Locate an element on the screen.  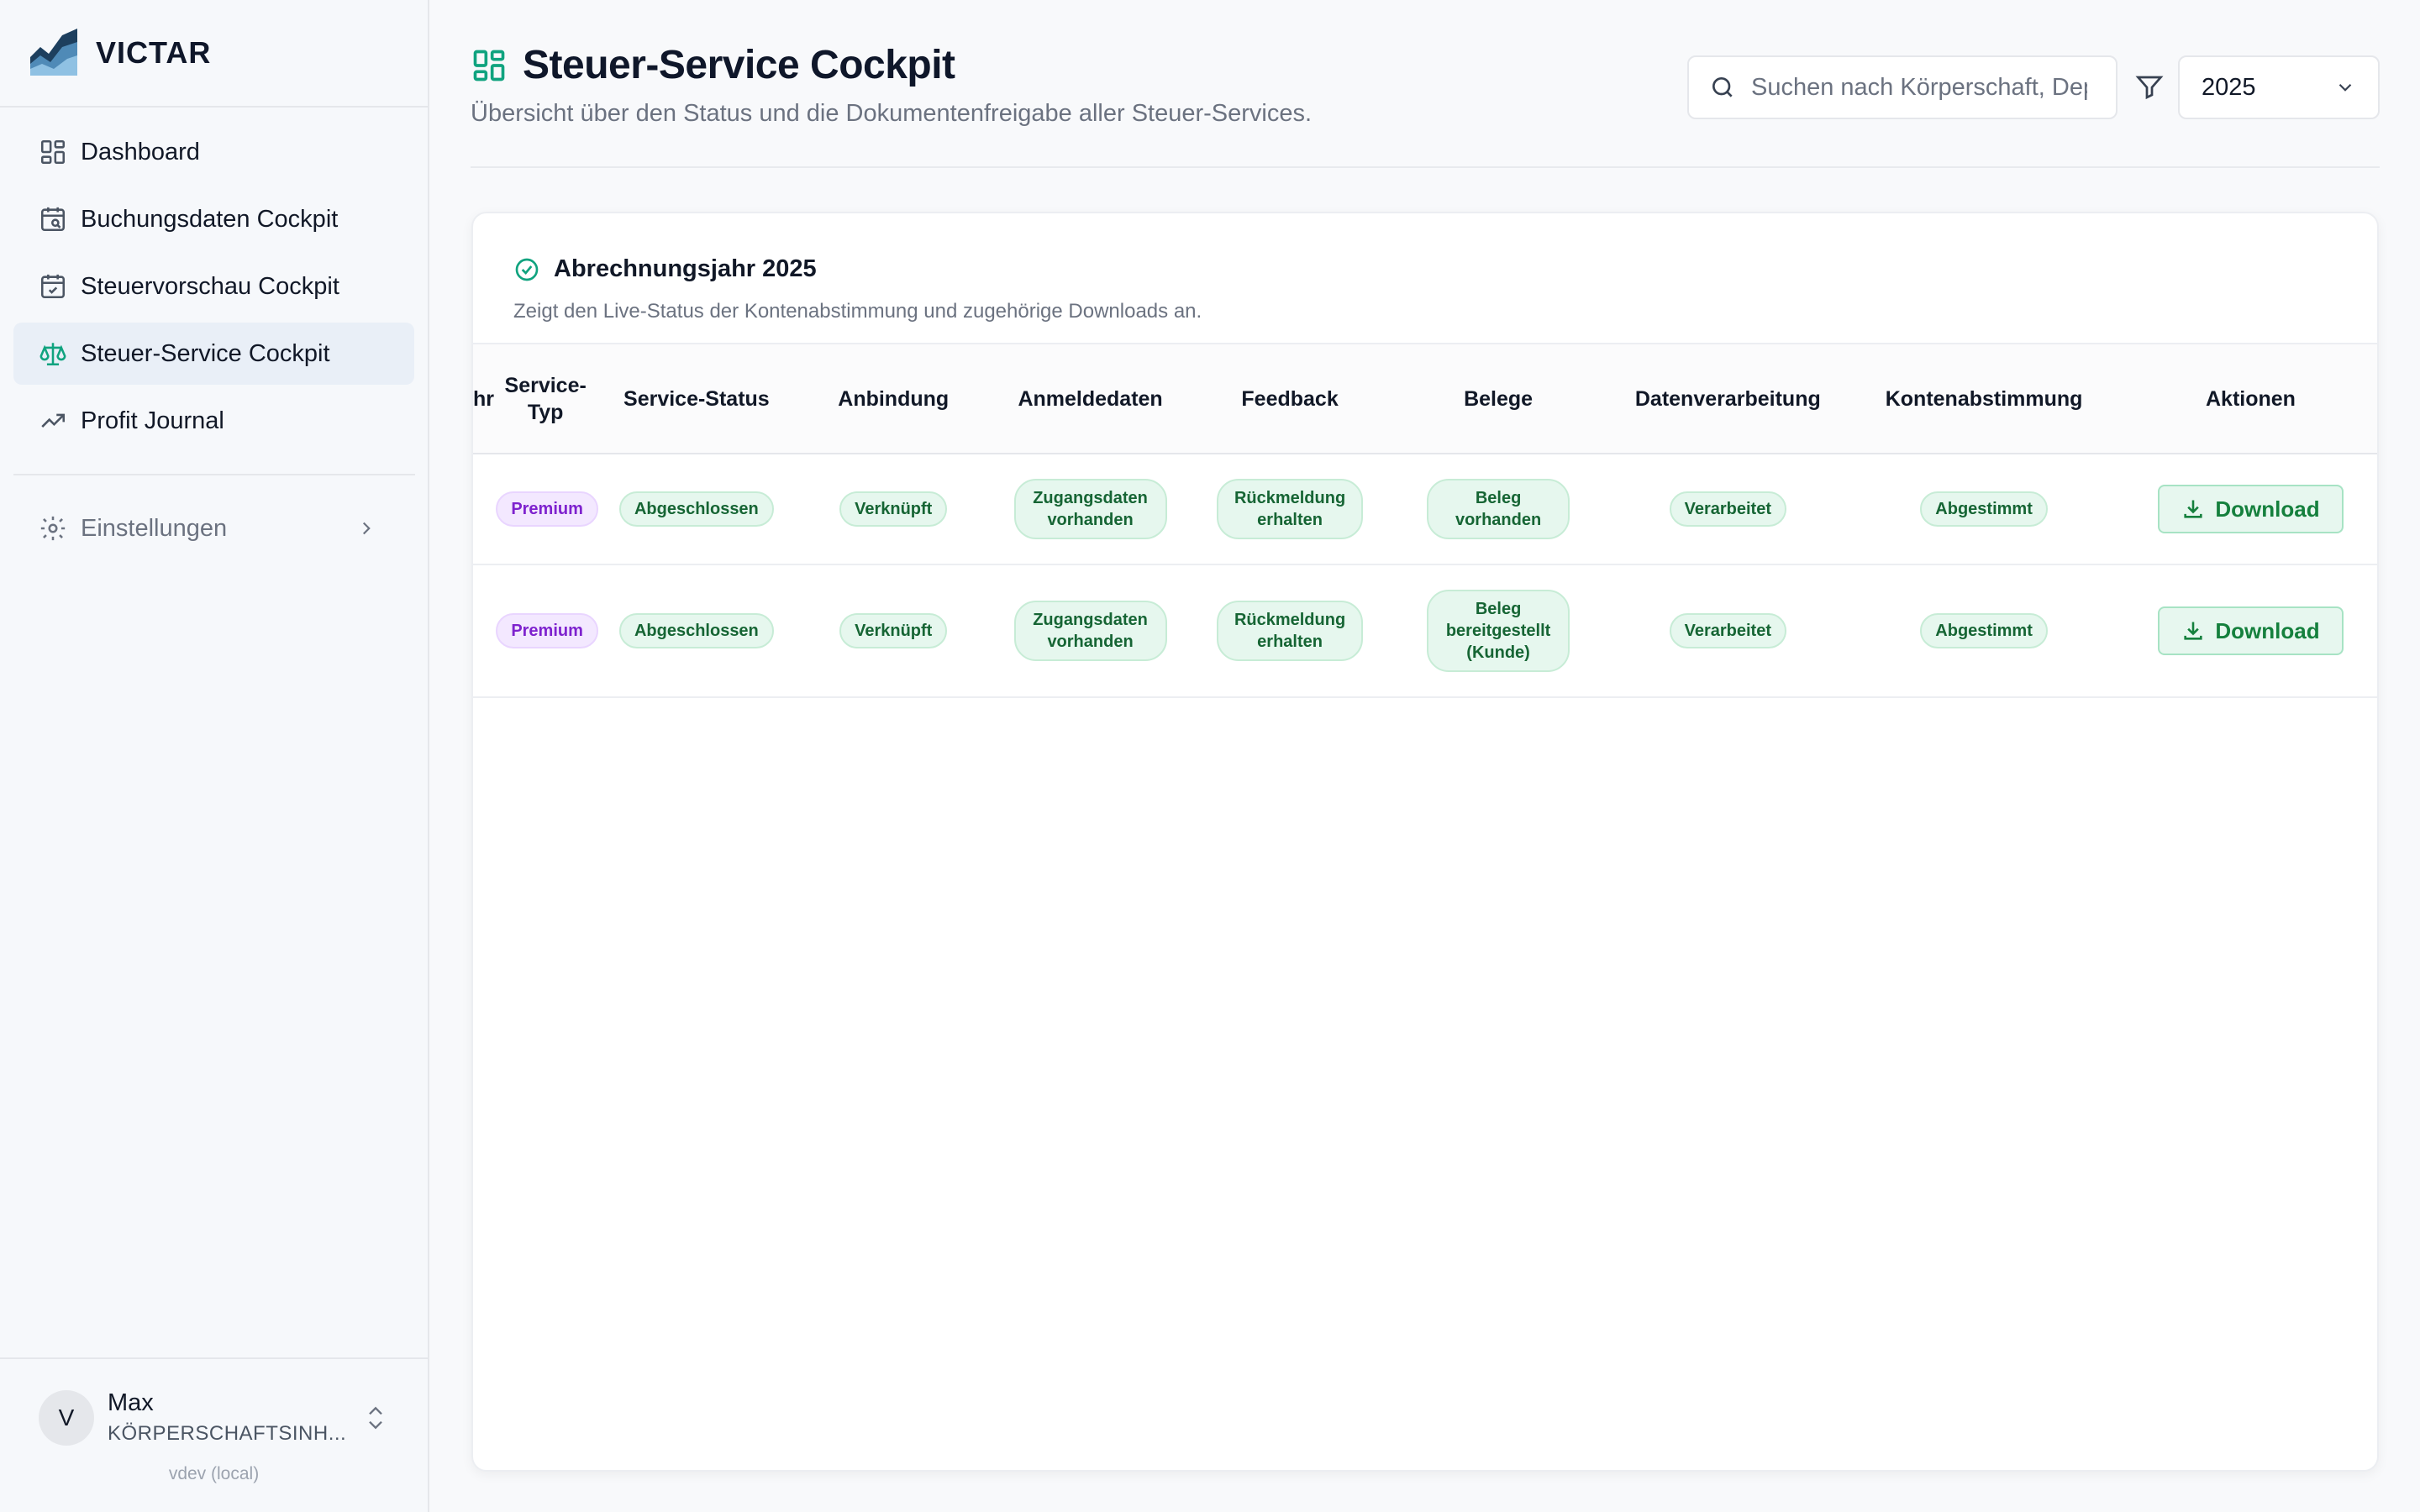
documents-badge: Beleg bereitgestellt (Kunde) is located at coordinates (1498, 631).